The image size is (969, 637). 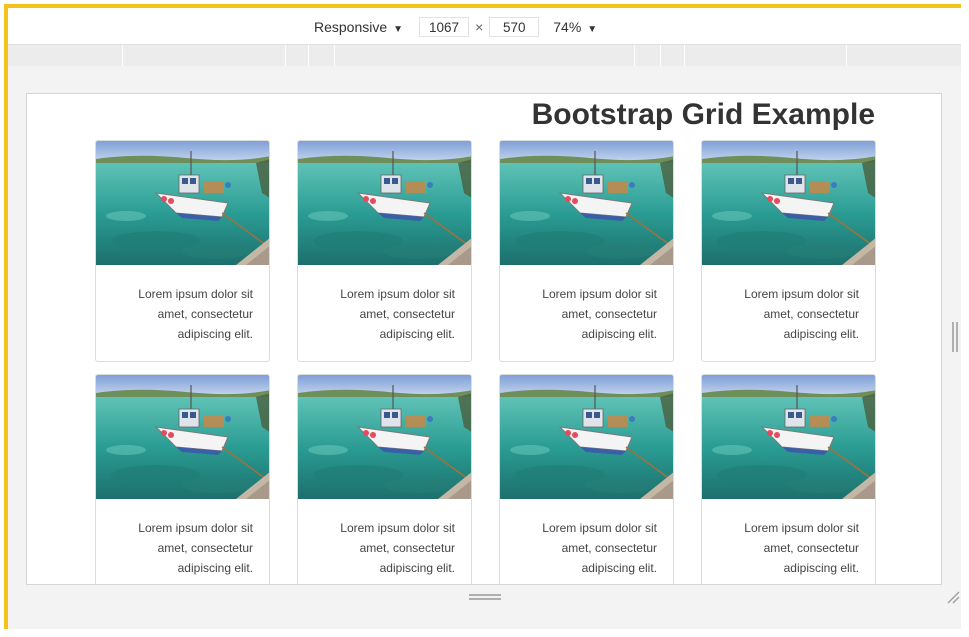 What do you see at coordinates (351, 27) in the screenshot?
I see `device-label: Responsive` at bounding box center [351, 27].